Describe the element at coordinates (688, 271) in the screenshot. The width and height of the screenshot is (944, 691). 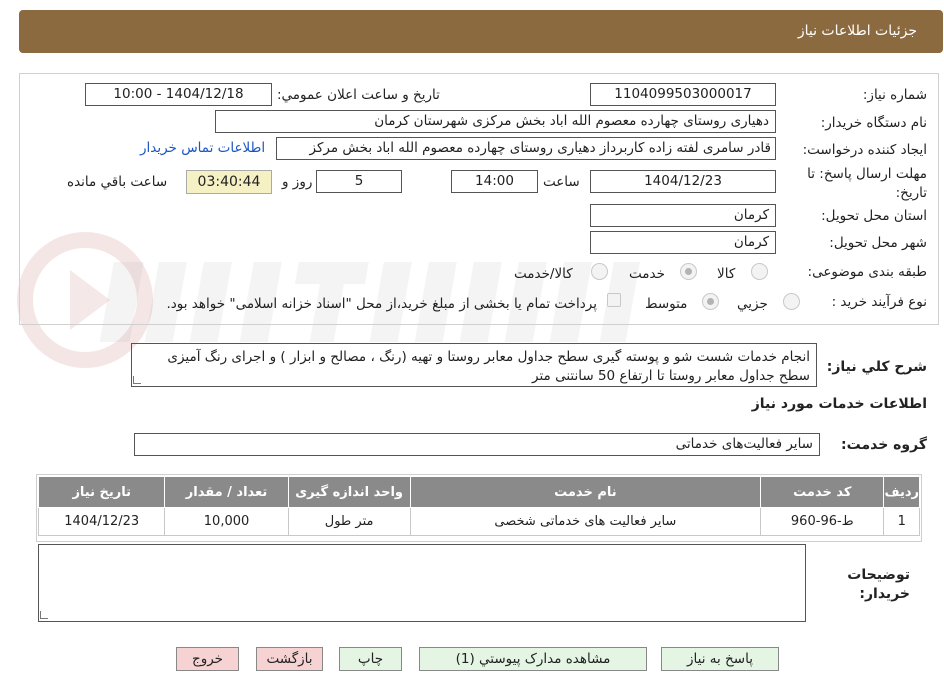
I see `category-radio-service` at that location.